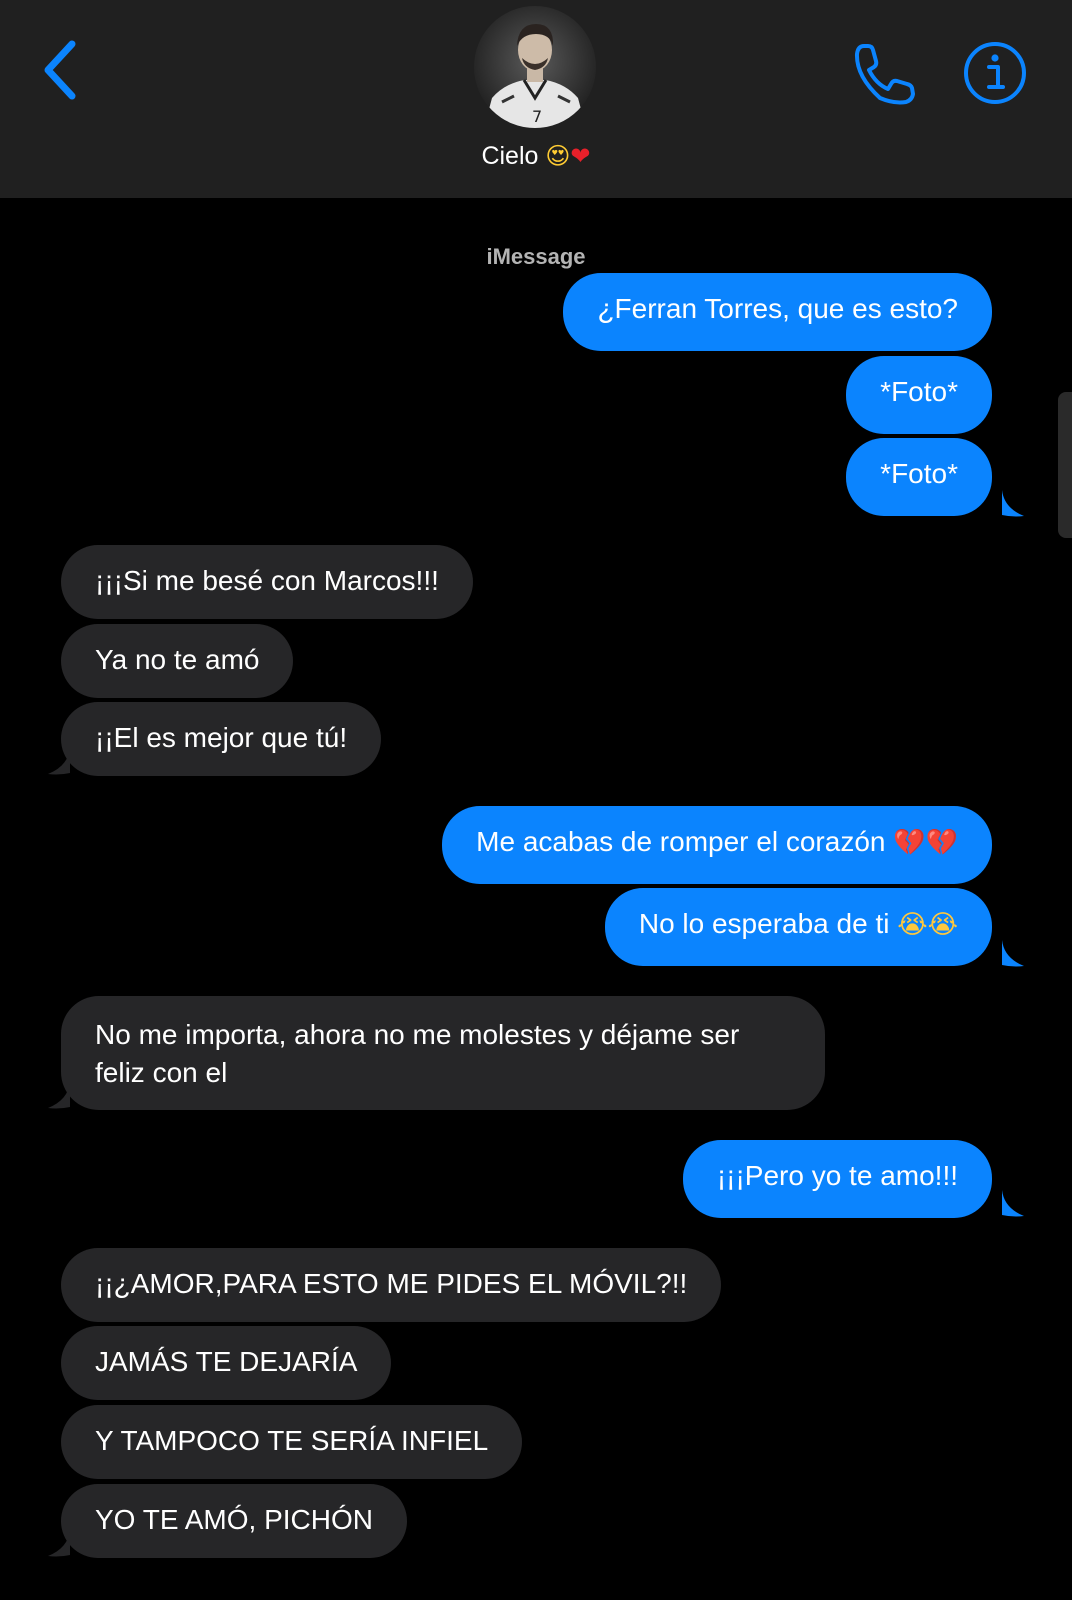 Image resolution: width=1072 pixels, height=1600 pixels. I want to click on message-bubble-outgoing: Me acabas de romper el corazón 💔💔, so click(717, 845).